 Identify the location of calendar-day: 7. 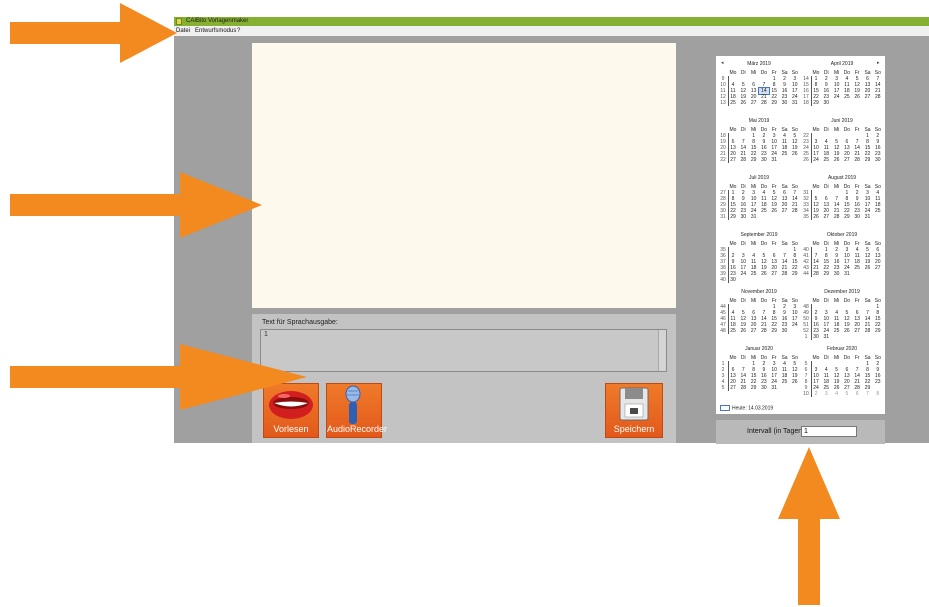
(868, 394).